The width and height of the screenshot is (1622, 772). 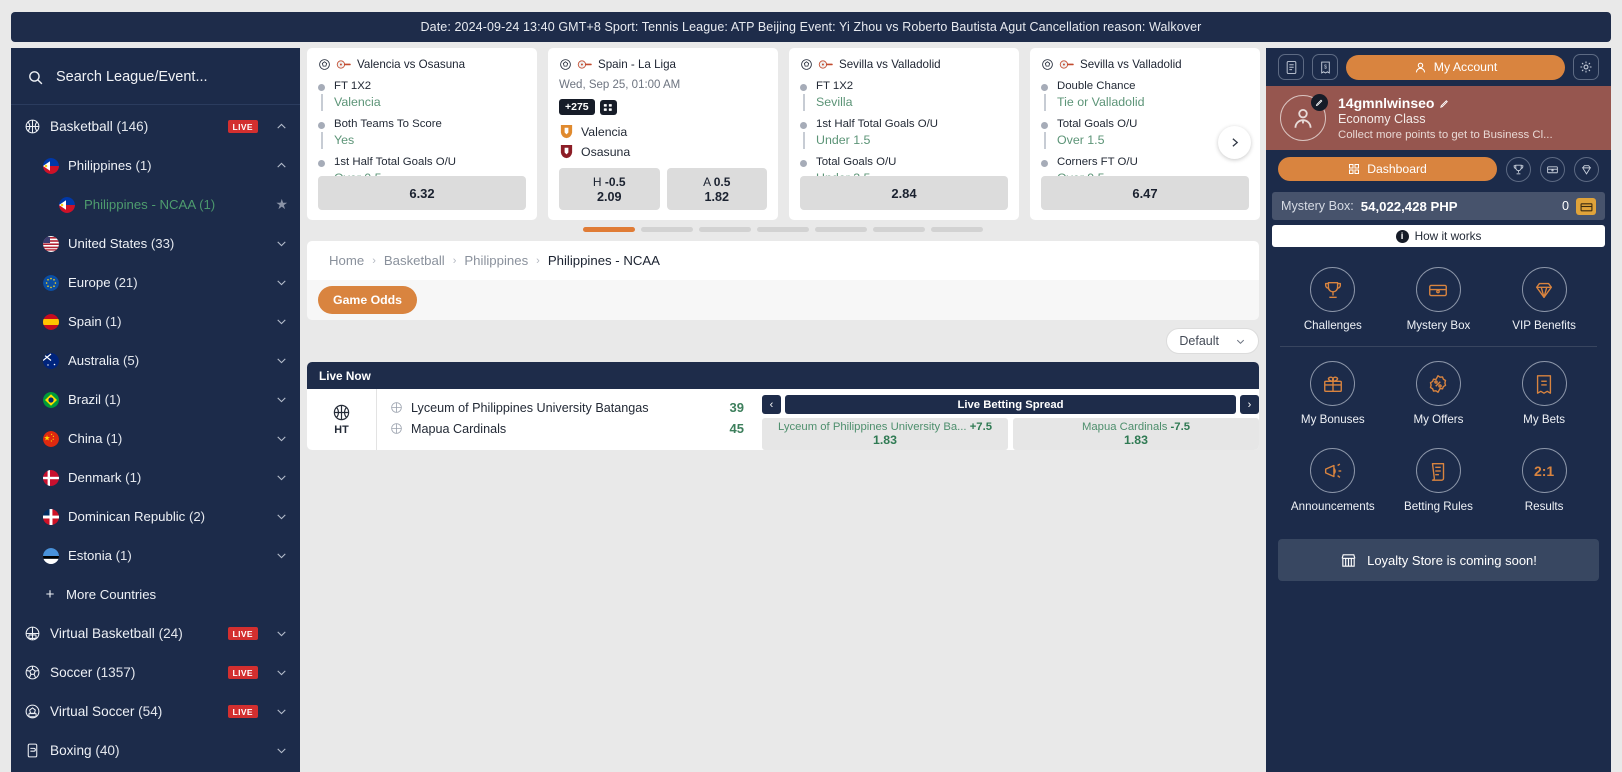 I want to click on leg-dot-icon, so click(x=803, y=87).